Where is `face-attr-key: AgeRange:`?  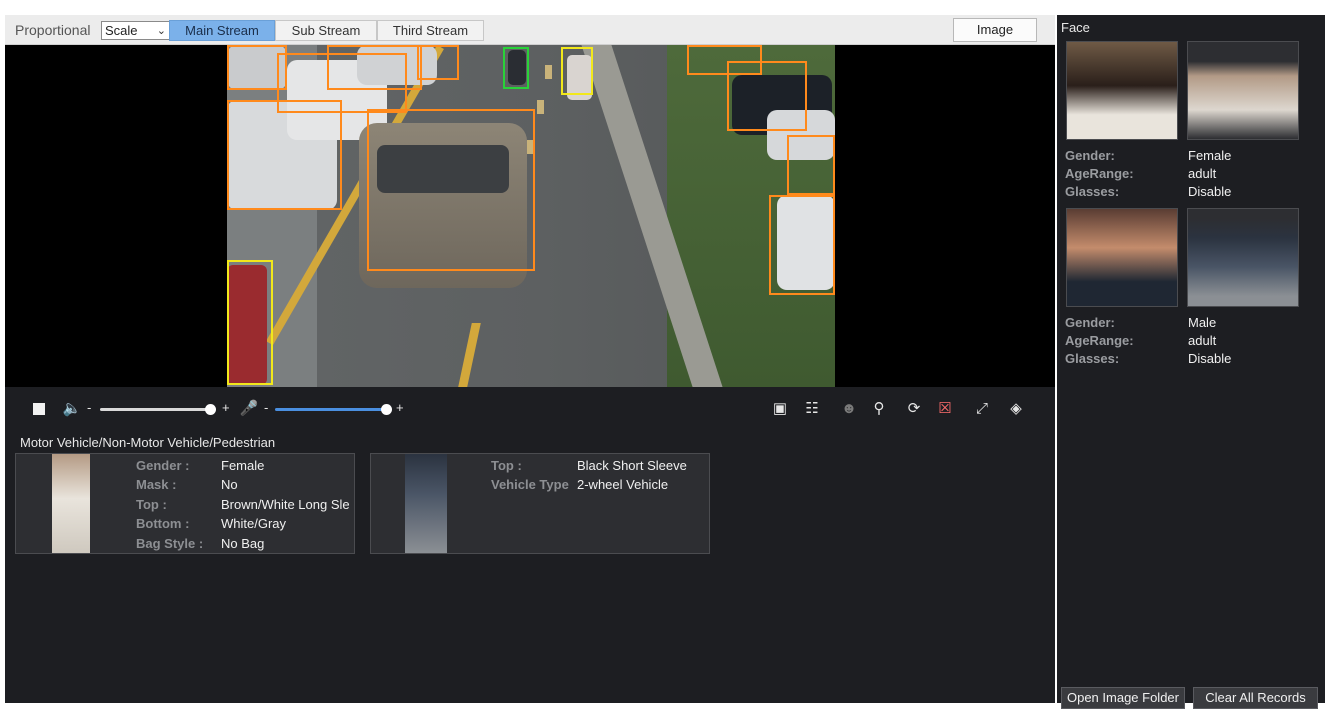 face-attr-key: AgeRange: is located at coordinates (1099, 340).